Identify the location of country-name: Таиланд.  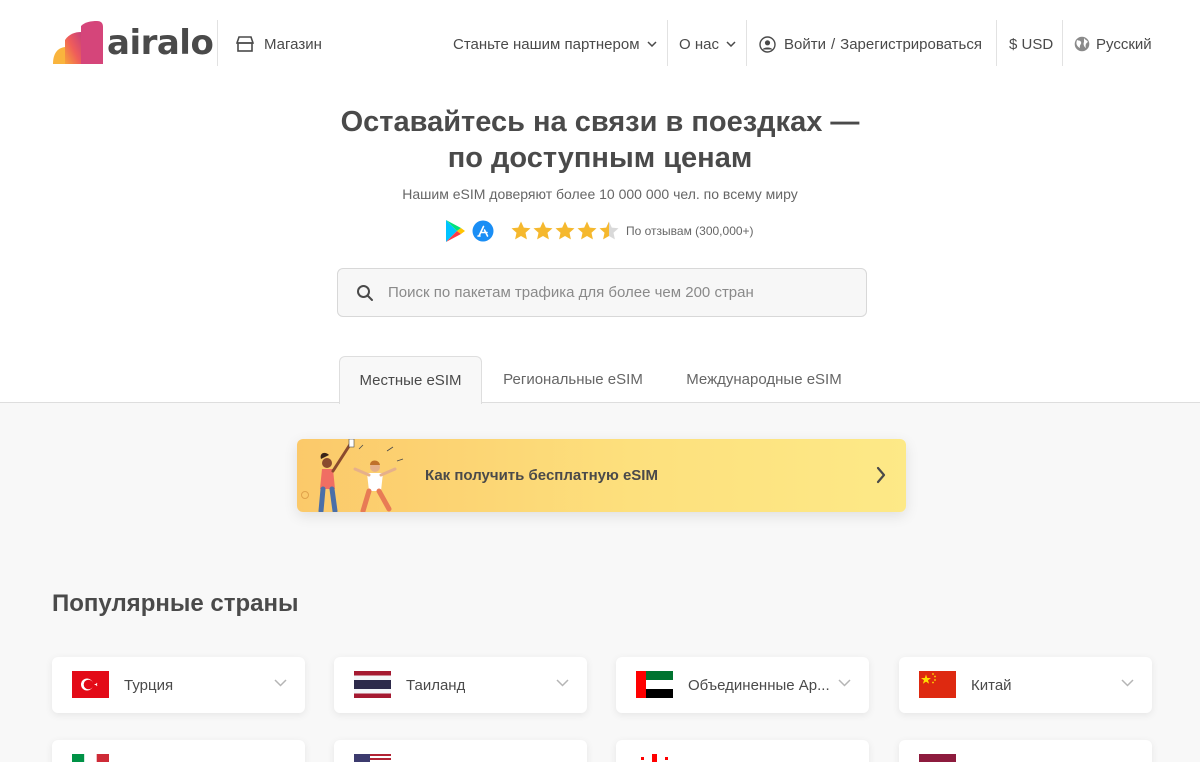
(436, 685).